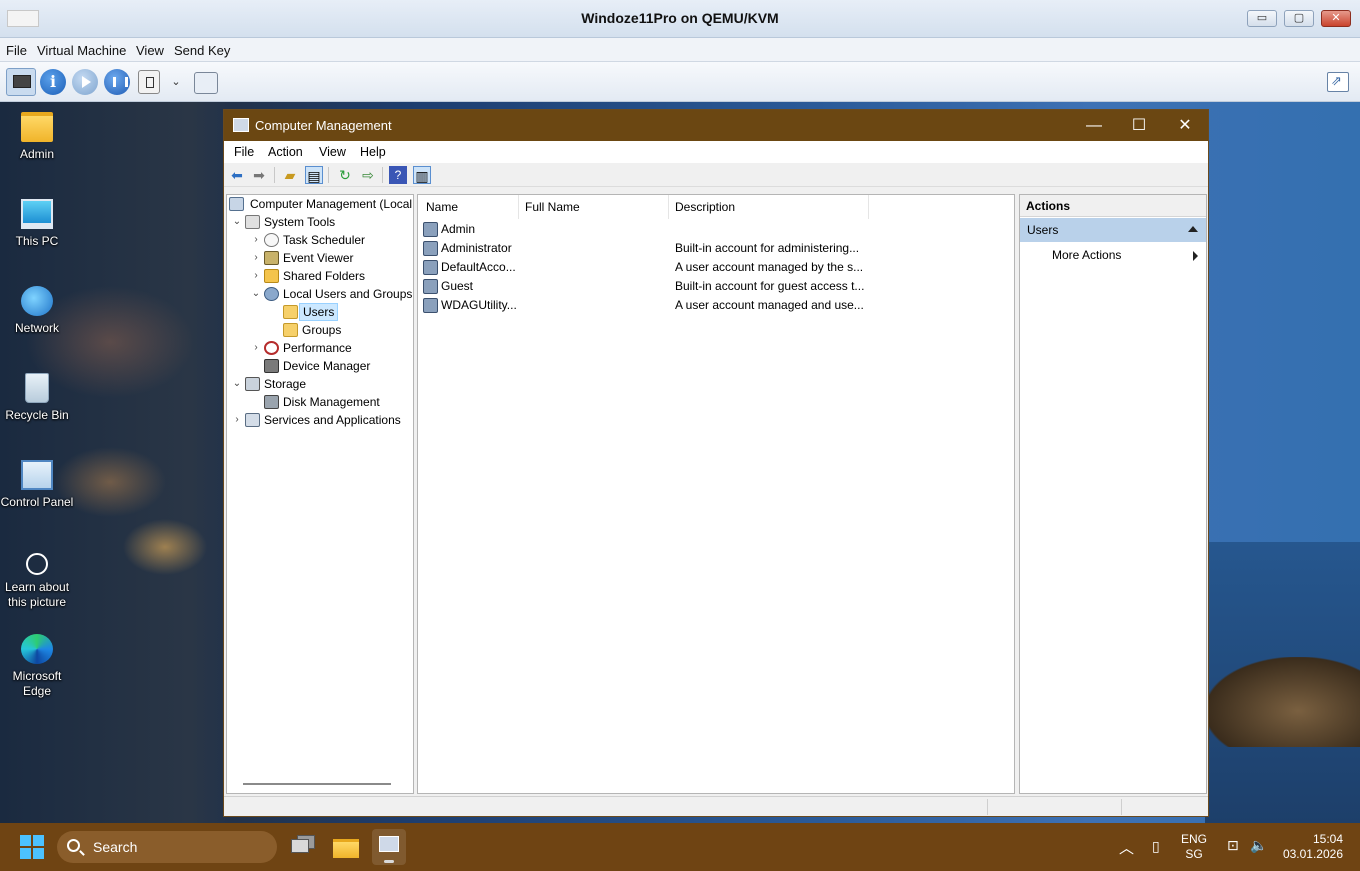  I want to click on services-icon, so click(252, 420).